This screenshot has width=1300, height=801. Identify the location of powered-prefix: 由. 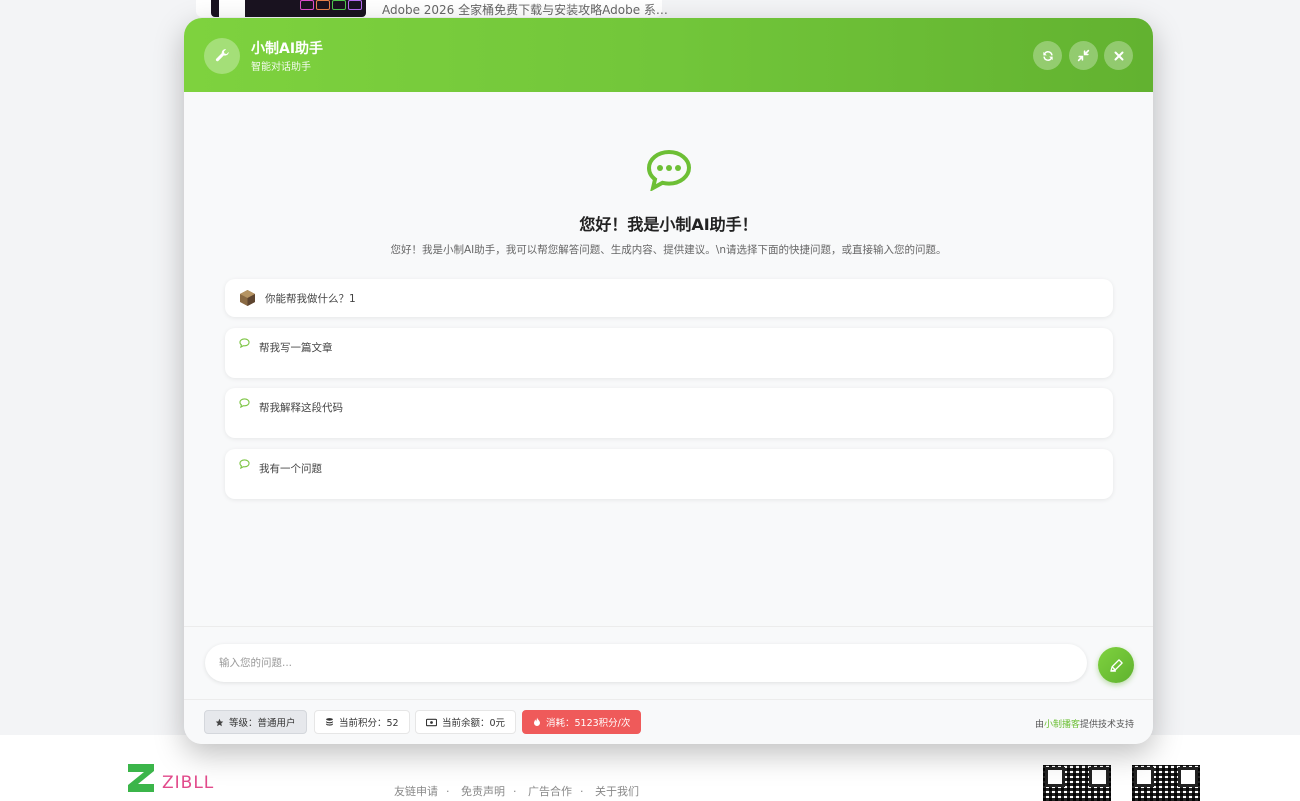
(1039, 725).